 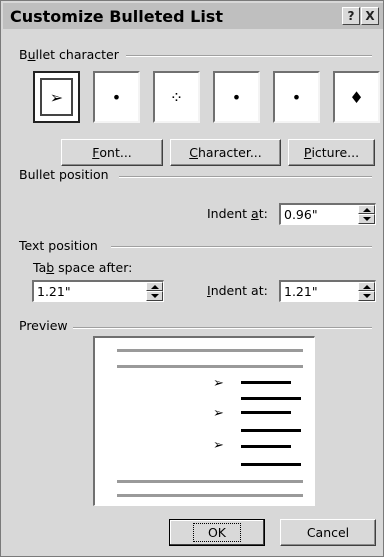 What do you see at coordinates (222, 328) in the screenshot?
I see `preview-divider` at bounding box center [222, 328].